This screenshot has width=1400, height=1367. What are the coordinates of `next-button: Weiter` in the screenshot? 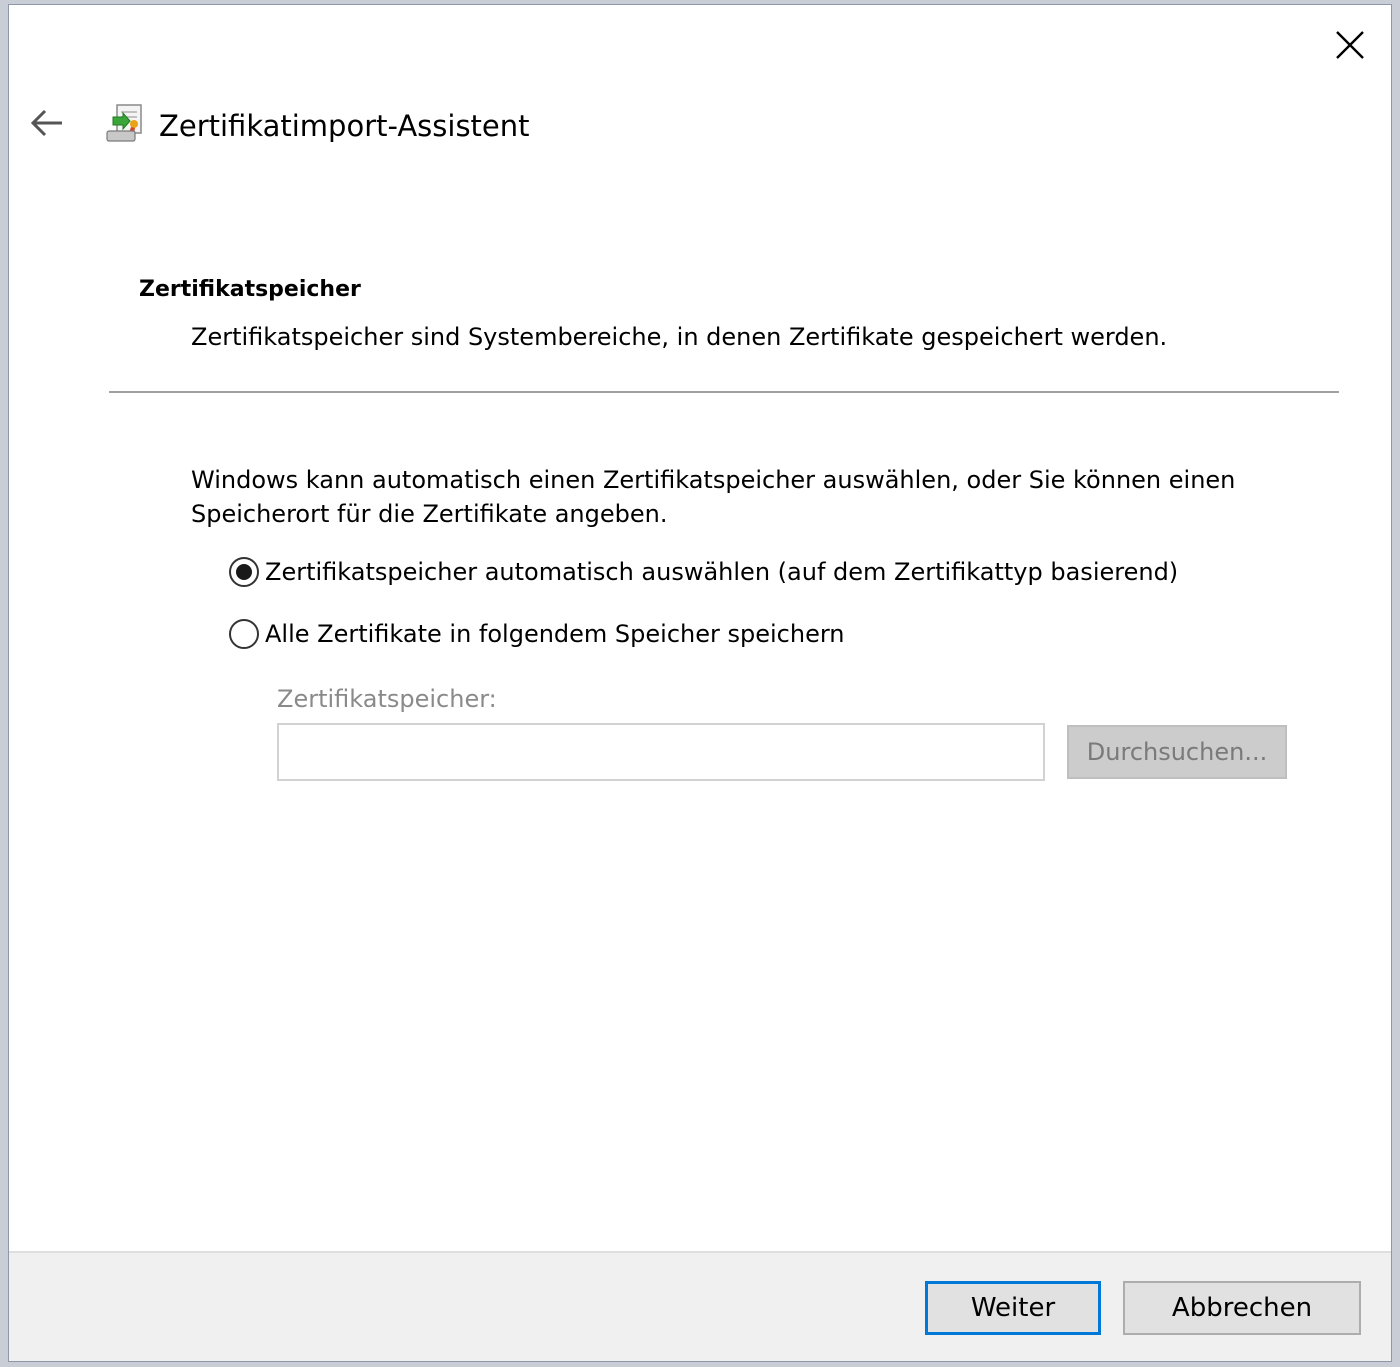 It's located at (1013, 1308).